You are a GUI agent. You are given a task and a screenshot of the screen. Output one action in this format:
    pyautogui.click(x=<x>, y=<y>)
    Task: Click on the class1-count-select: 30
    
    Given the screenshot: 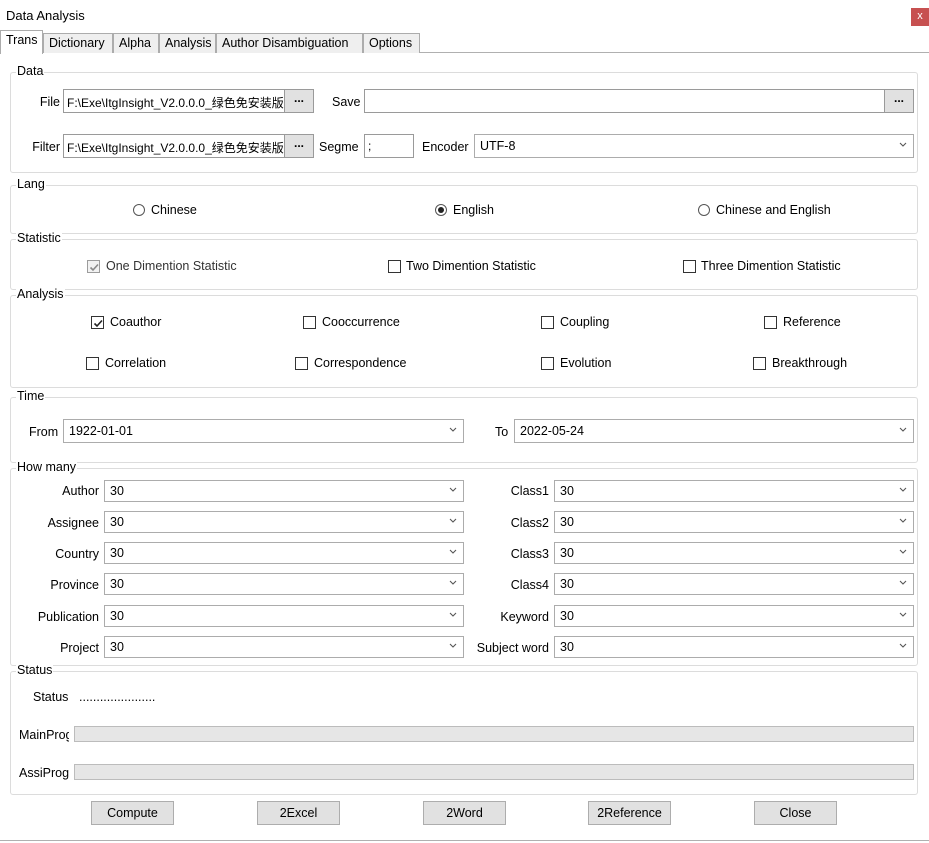 What is the action you would take?
    pyautogui.click(x=734, y=491)
    